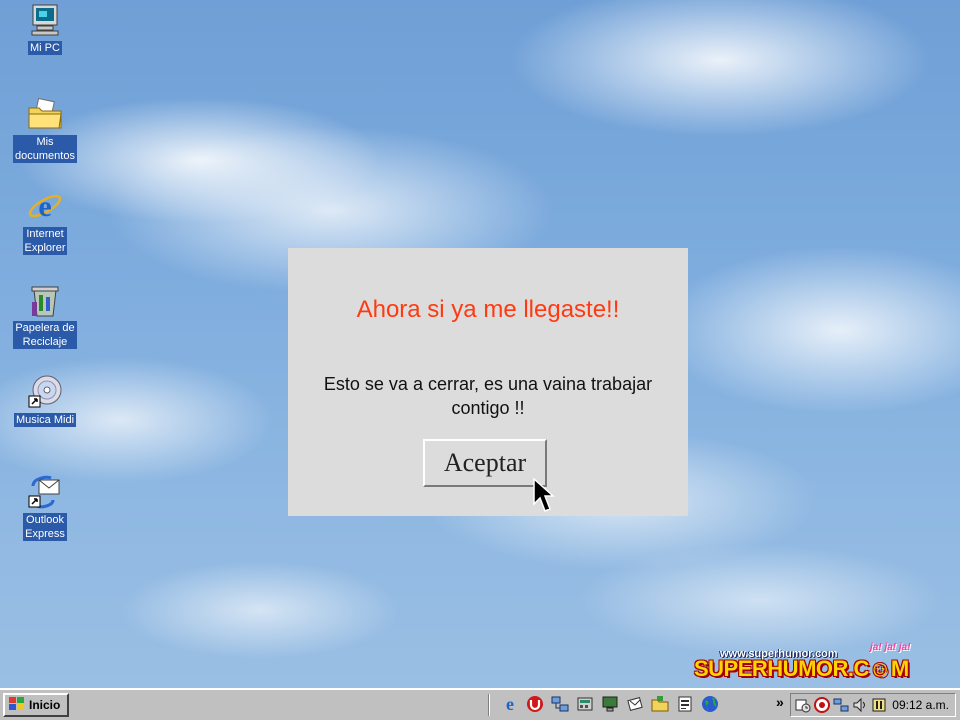  What do you see at coordinates (879, 705) in the screenshot?
I see `keyboard-icon` at bounding box center [879, 705].